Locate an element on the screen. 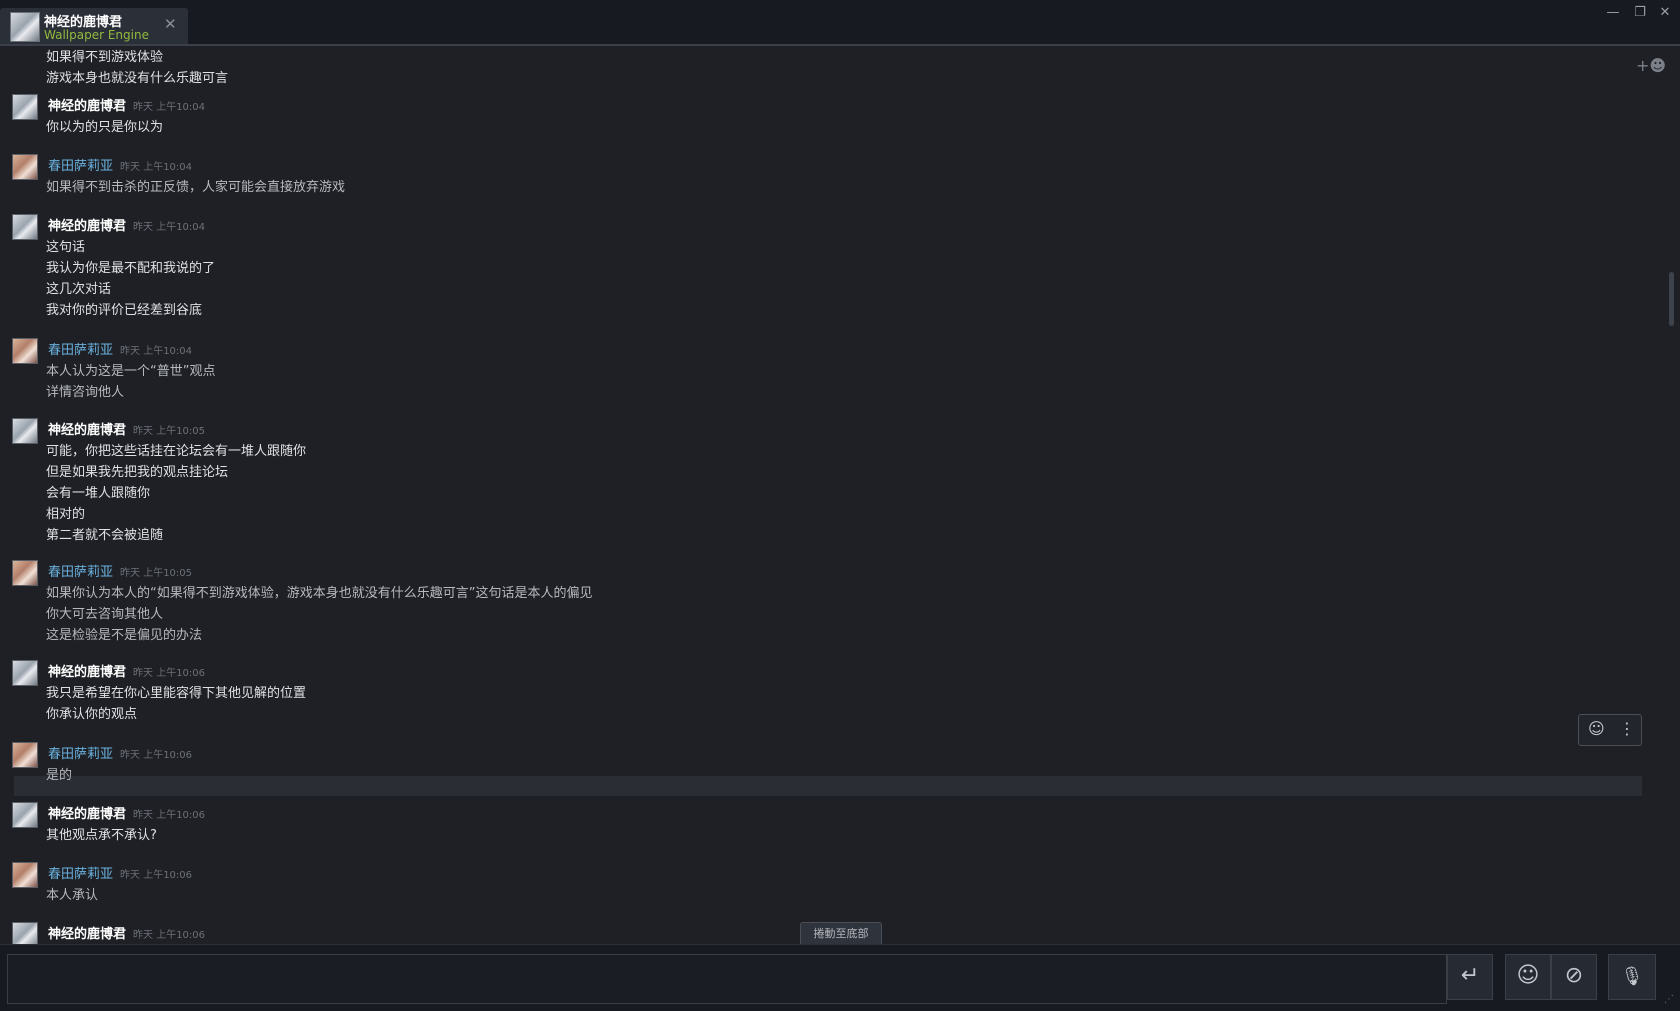  message-line: 本人认为这是一个“普世”观点 is located at coordinates (131, 371).